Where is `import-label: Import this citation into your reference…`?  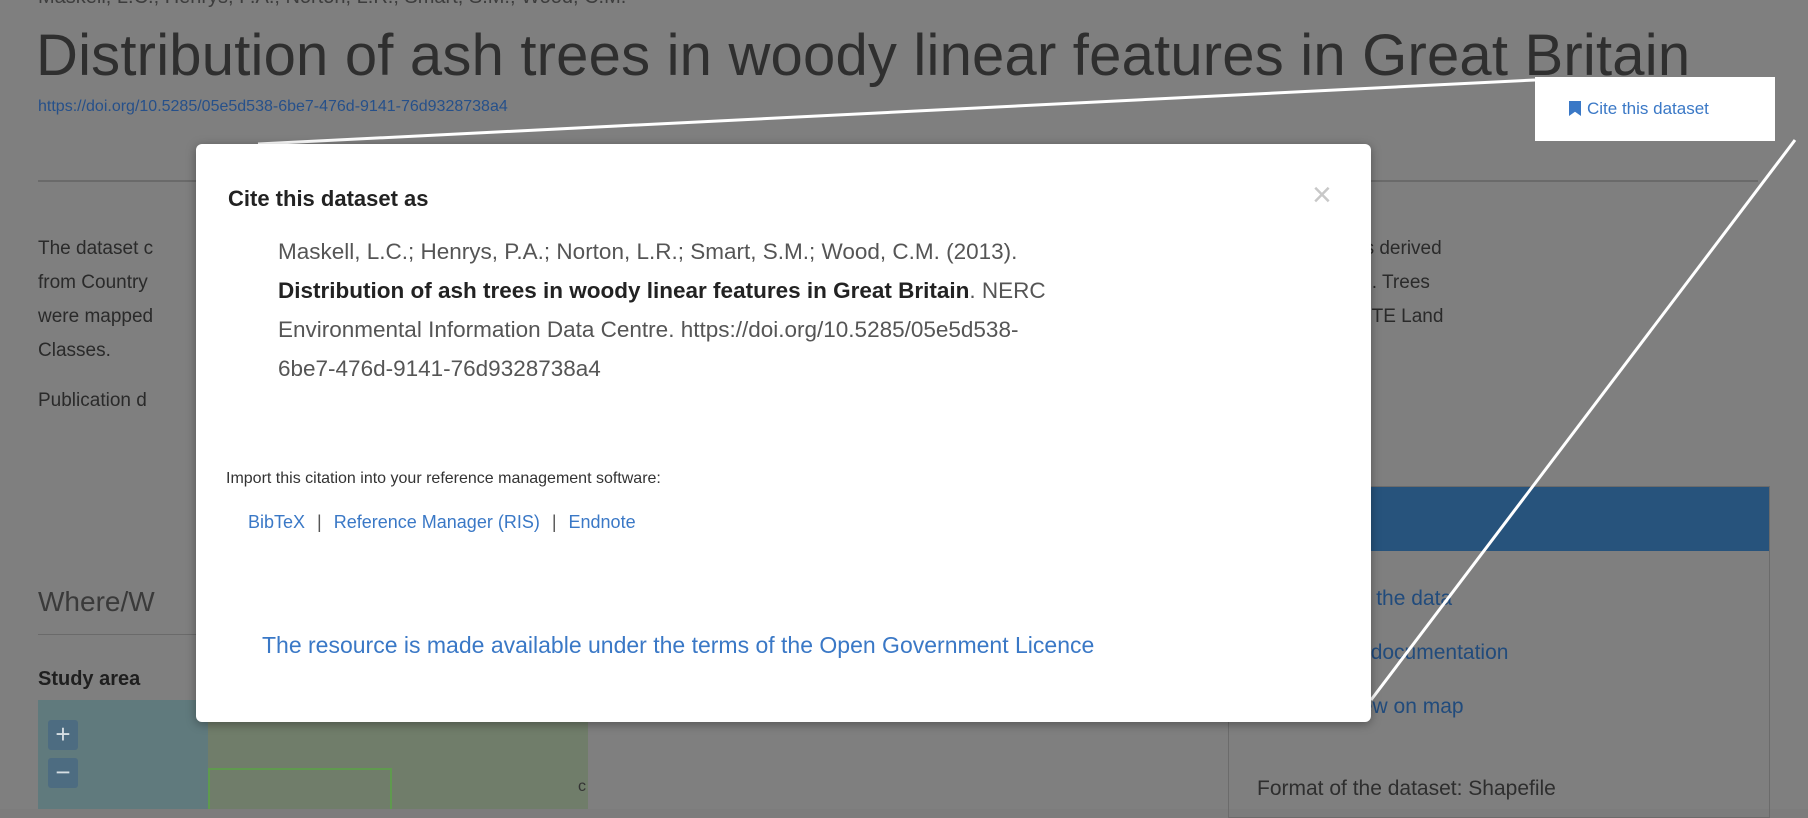 import-label: Import this citation into your reference… is located at coordinates (443, 478).